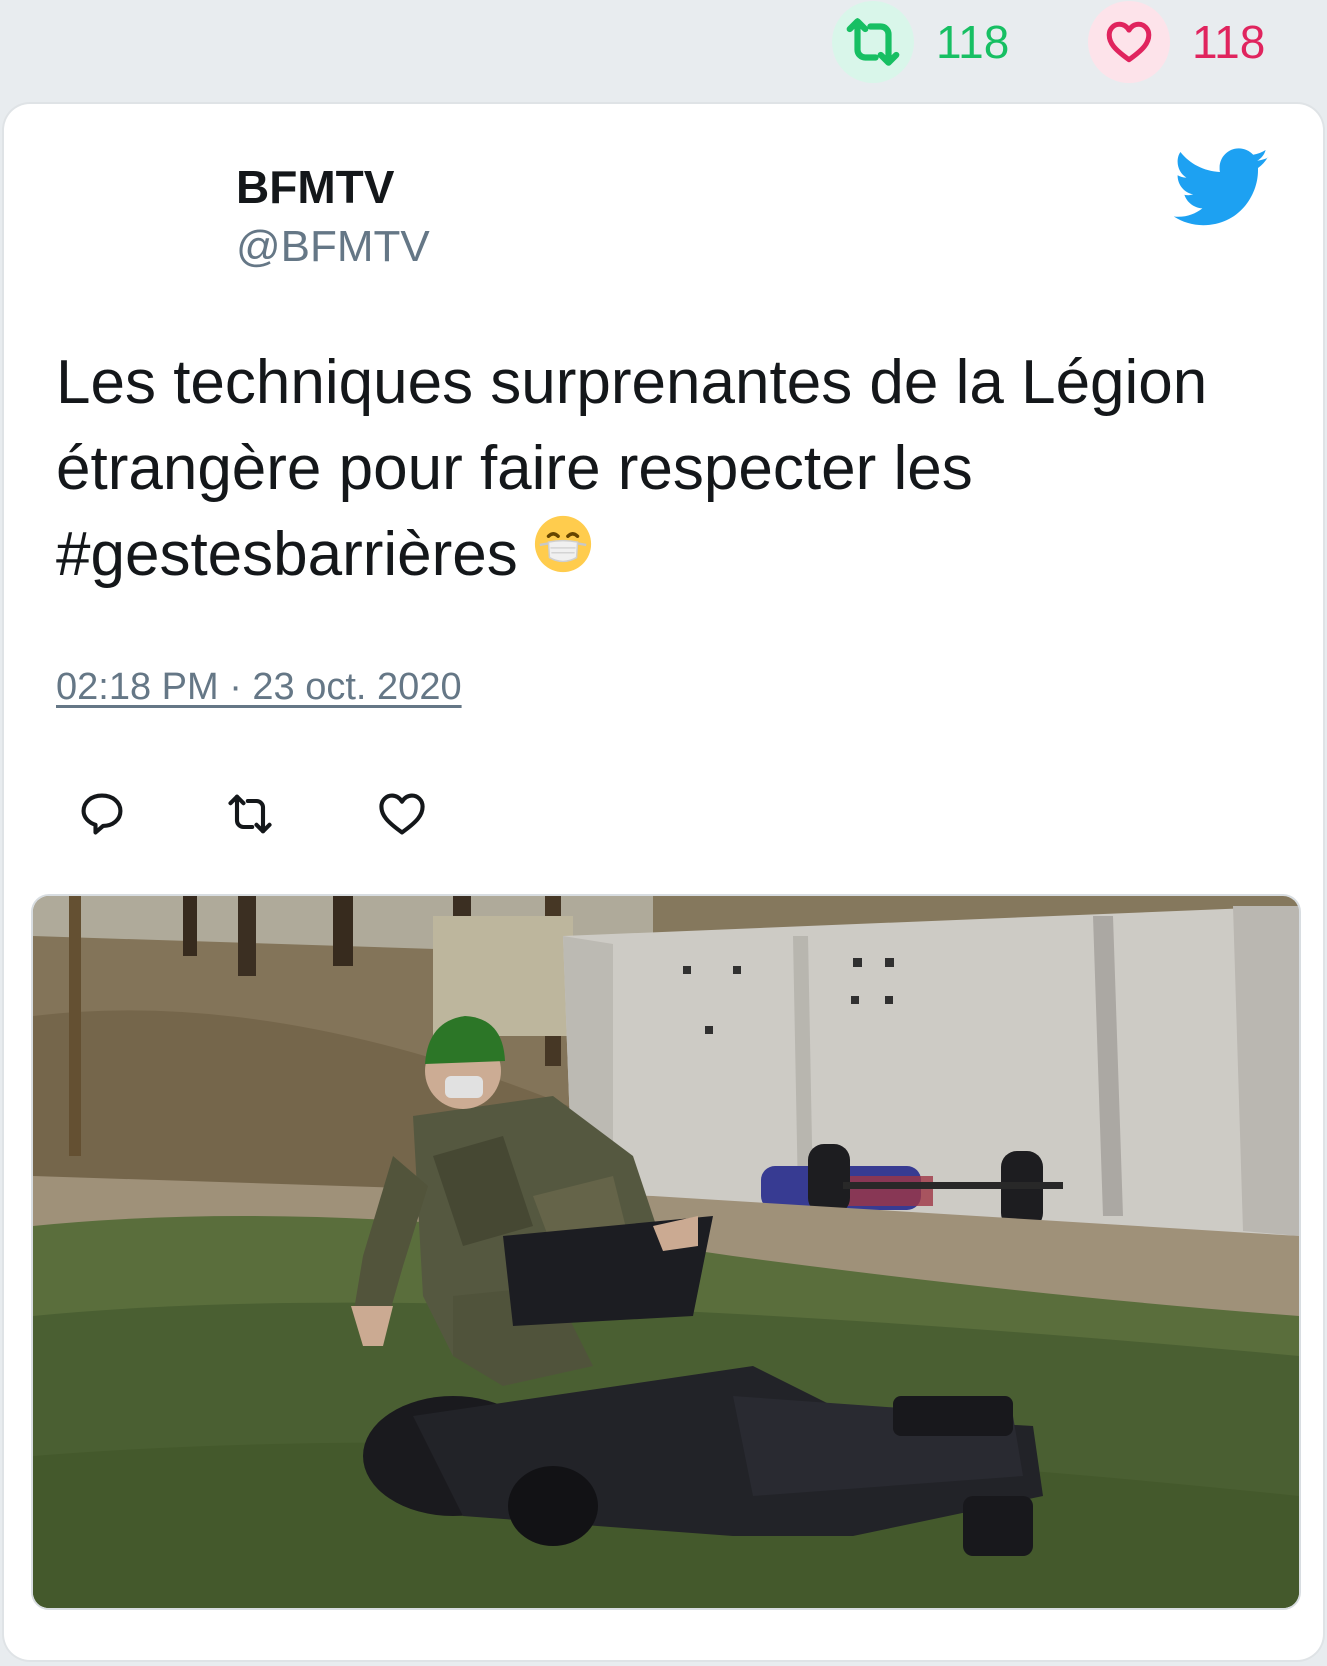  Describe the element at coordinates (315, 187) in the screenshot. I see `author-name: BFMTV` at that location.